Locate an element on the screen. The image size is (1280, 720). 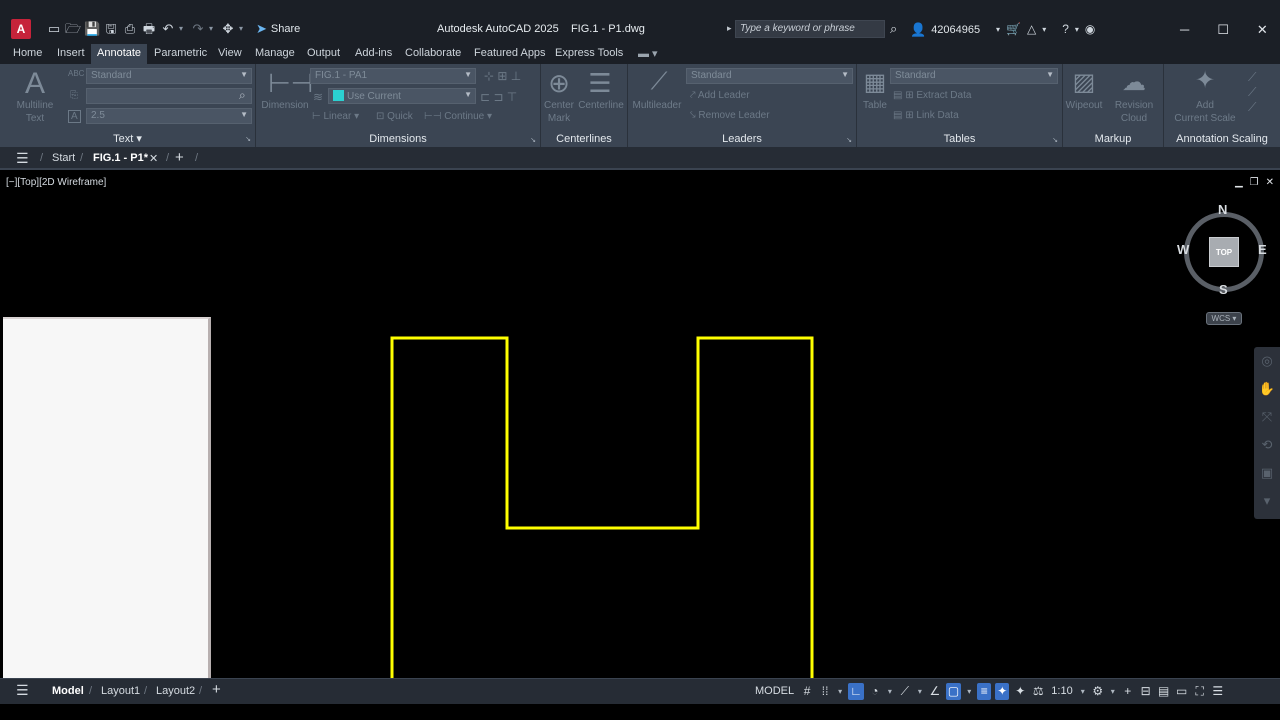
snap-icon: ⁞⁞ is located at coordinates (825, 691).